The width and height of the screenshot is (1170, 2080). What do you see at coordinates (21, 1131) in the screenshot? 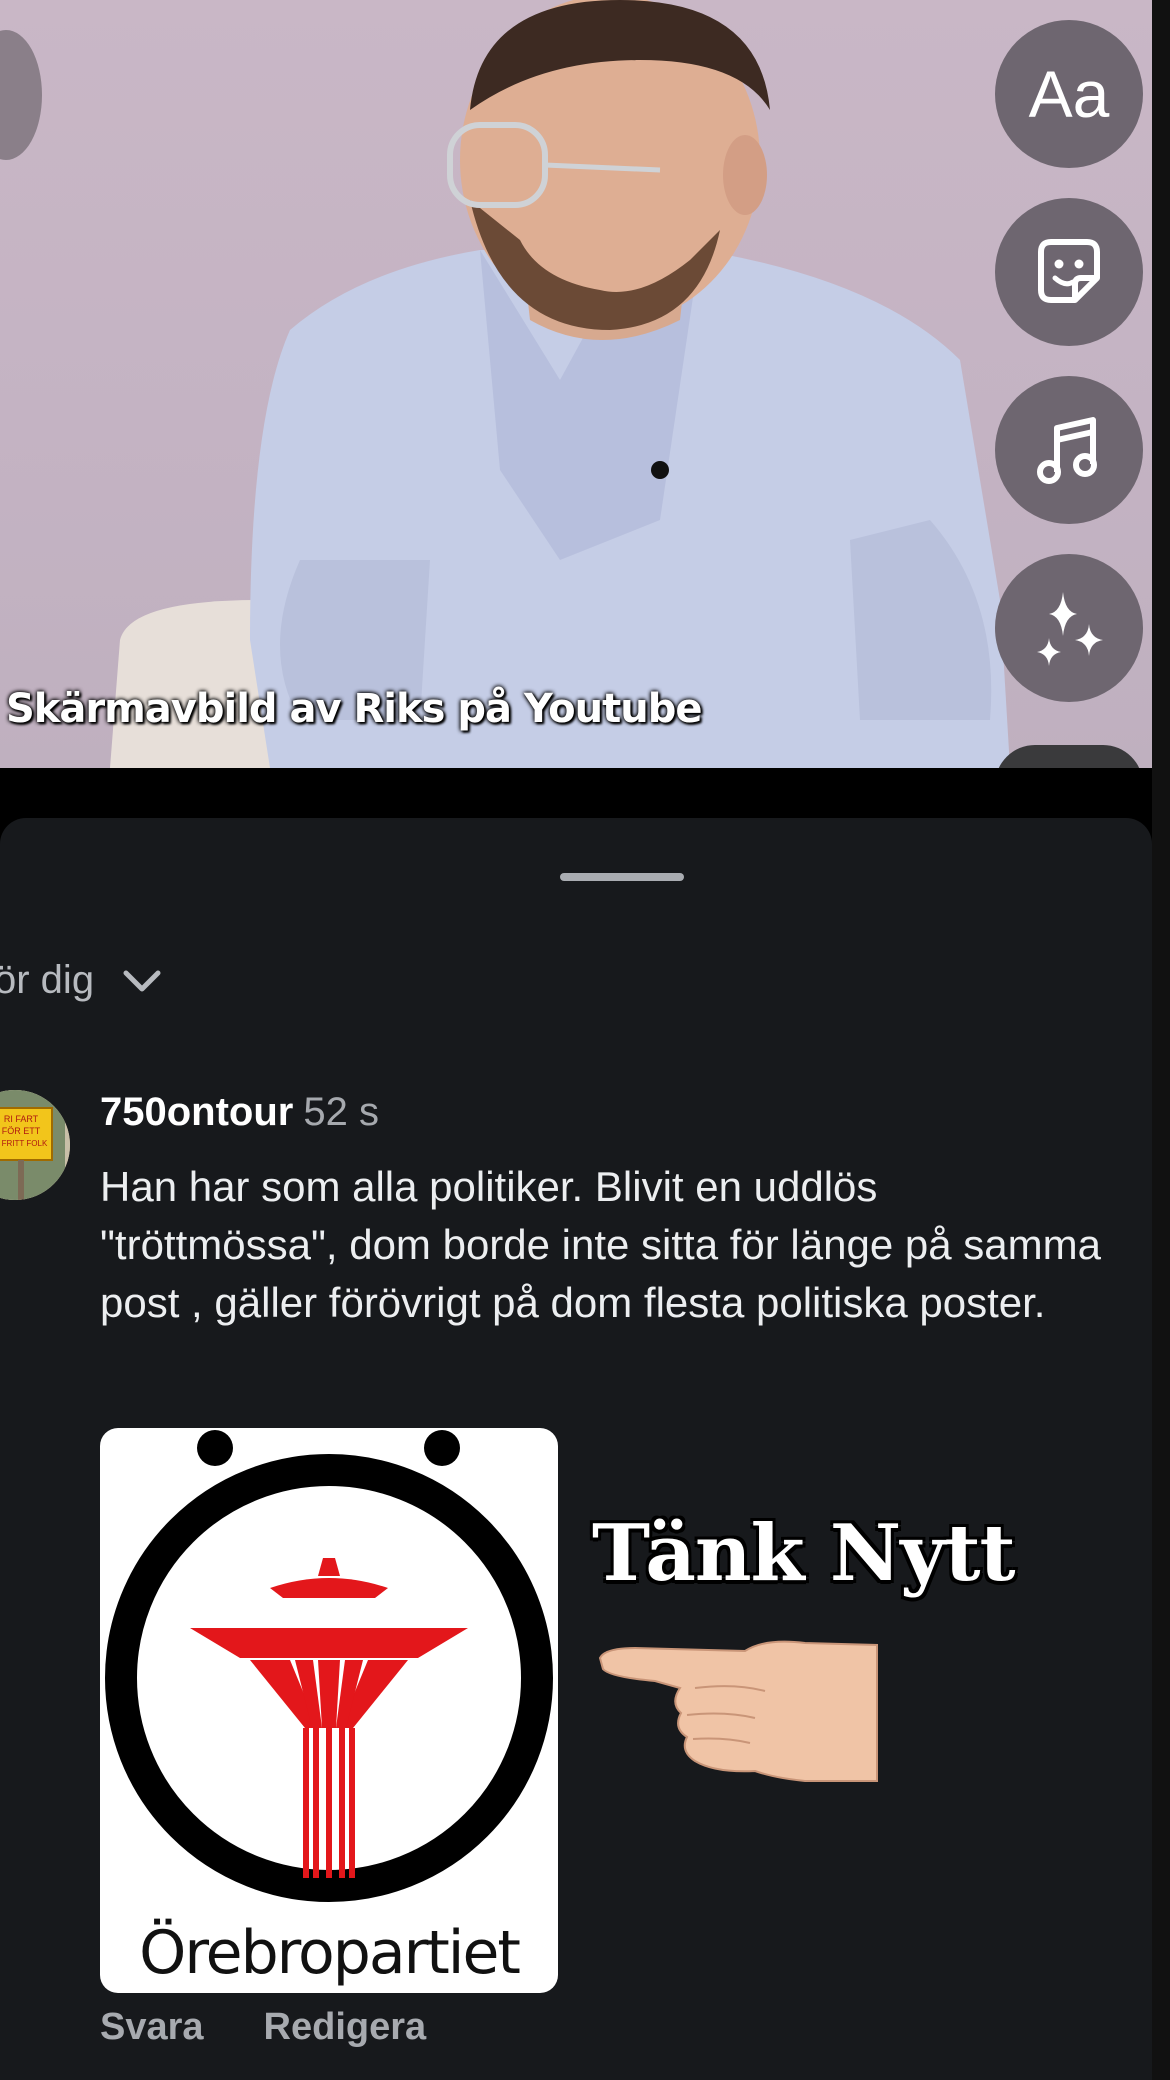
I see `svg-text: FÖR ETT` at bounding box center [21, 1131].